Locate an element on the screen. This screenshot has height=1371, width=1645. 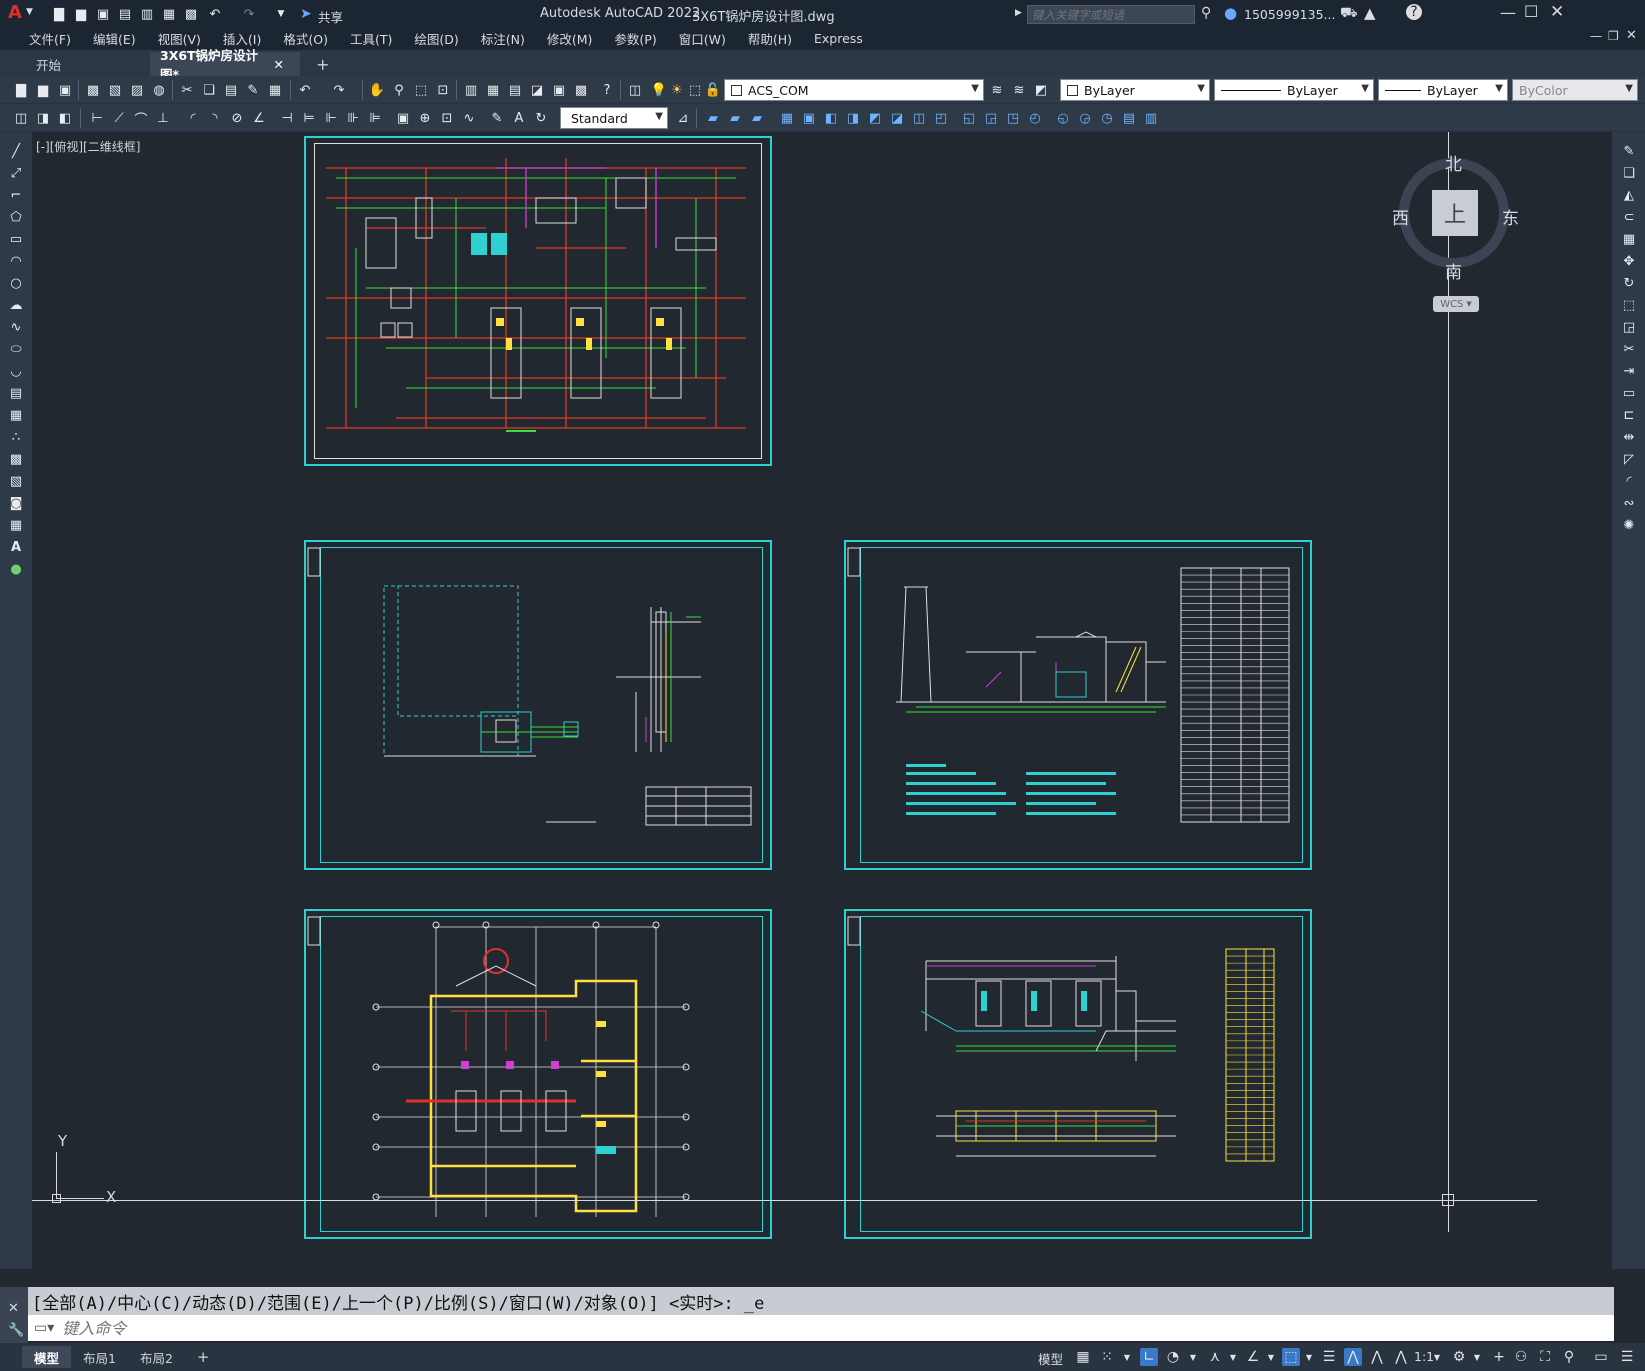
workspace-dropdown-icon: ▼ is located at coordinates (1477, 1357).